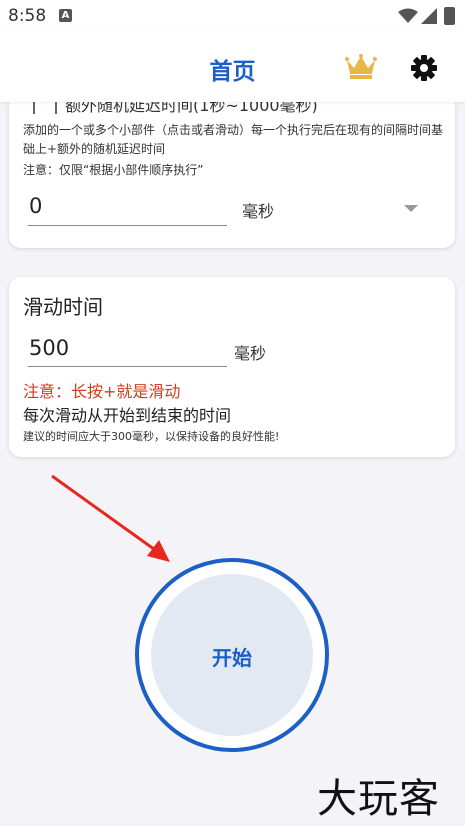  I want to click on app-bar: 首页, so click(232, 67).